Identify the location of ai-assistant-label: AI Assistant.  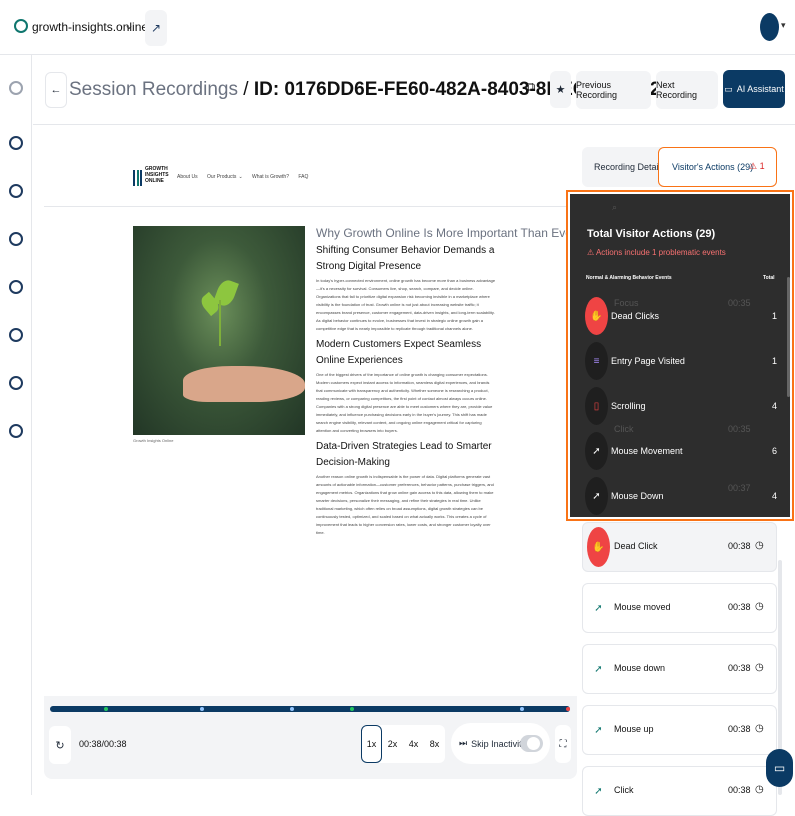
(760, 89).